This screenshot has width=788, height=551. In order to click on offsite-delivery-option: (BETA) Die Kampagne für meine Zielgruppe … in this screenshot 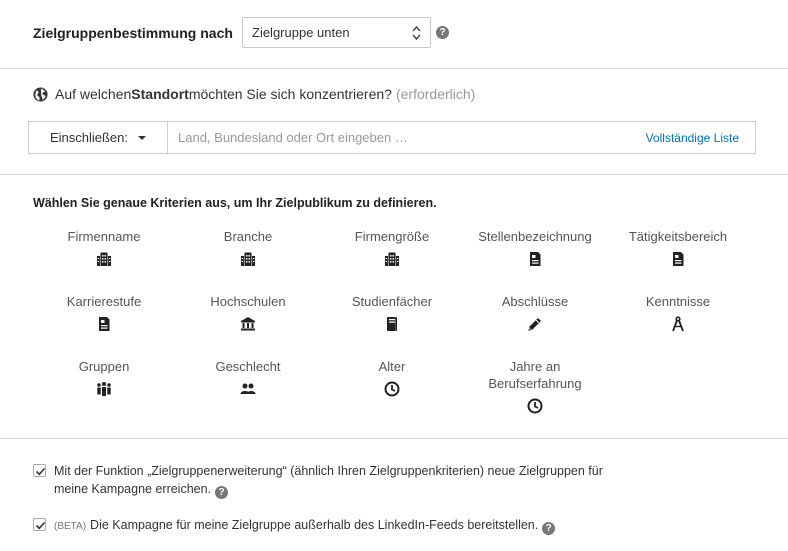, I will do `click(383, 526)`.